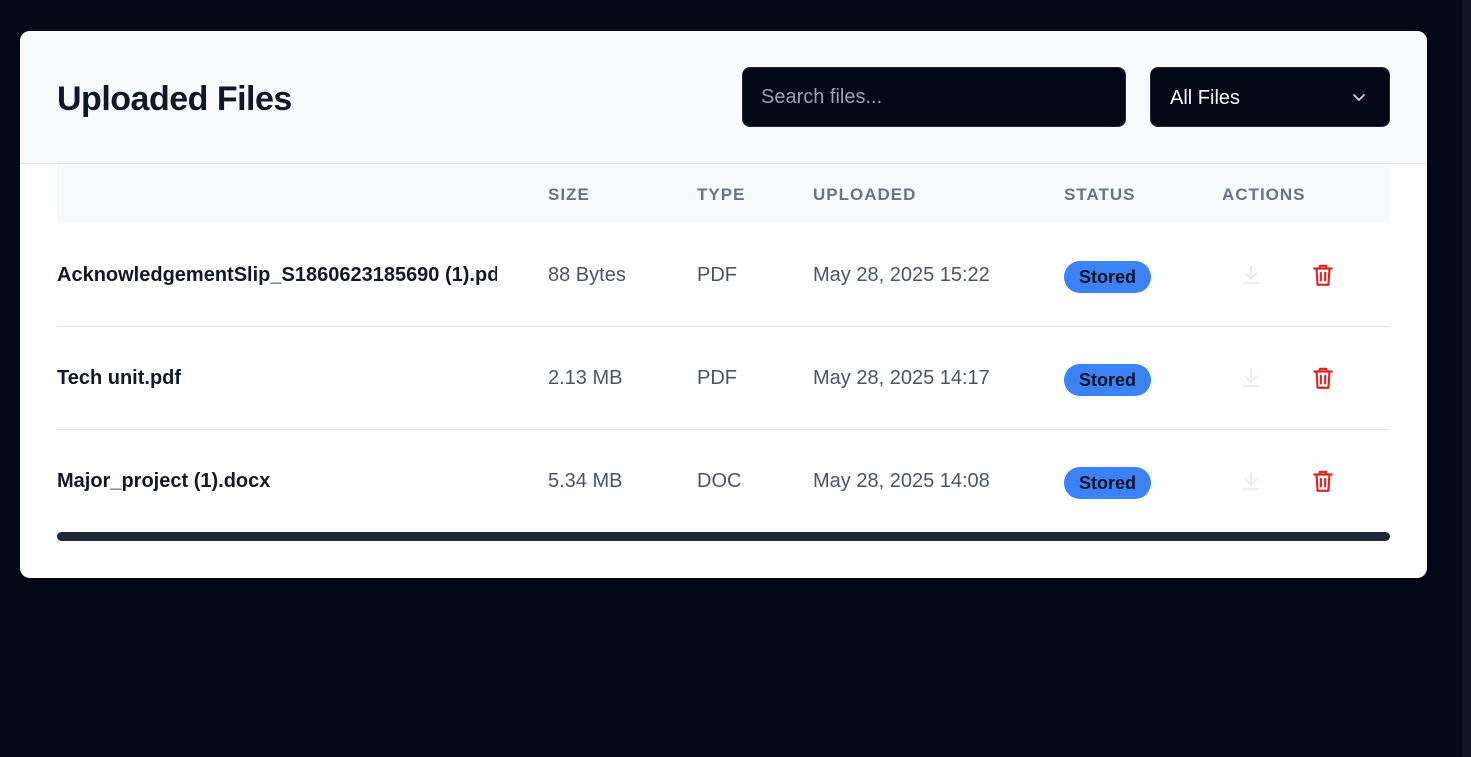 The image size is (1471, 757). I want to click on column-header-status: STATUS, so click(1099, 195).